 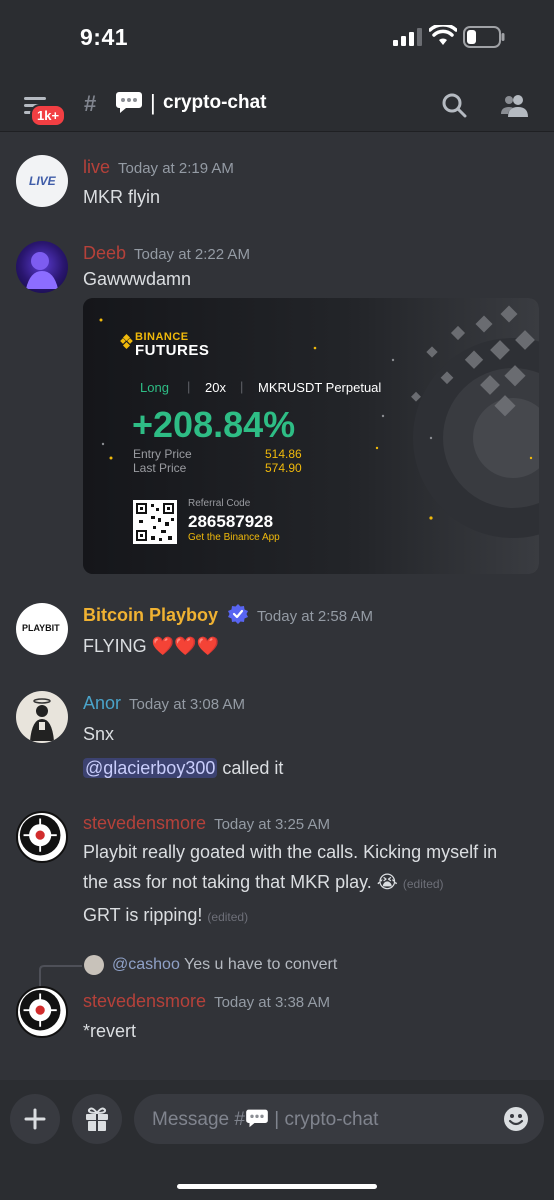 I want to click on roi-value: +208.84%, so click(x=214, y=424).